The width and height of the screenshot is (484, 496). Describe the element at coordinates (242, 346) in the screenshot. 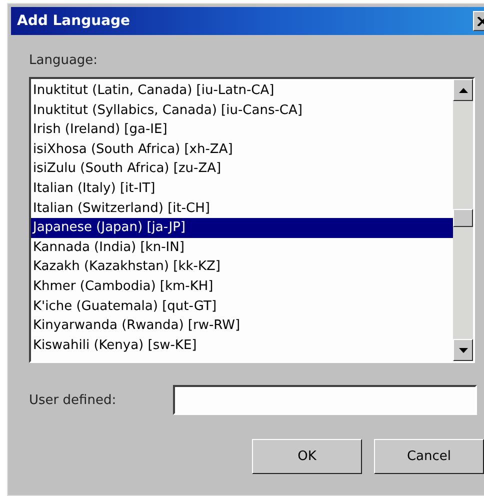

I see `list-item: Kiswahili (Kenya) [sw-KE]` at that location.